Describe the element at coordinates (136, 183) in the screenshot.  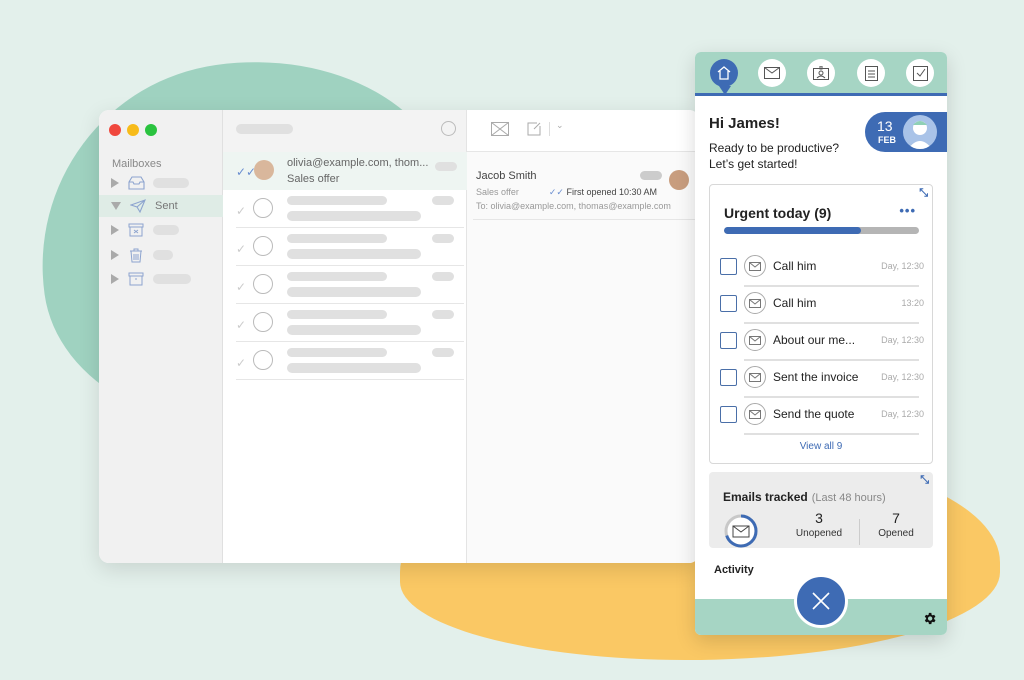
I see `inbox-icon` at that location.